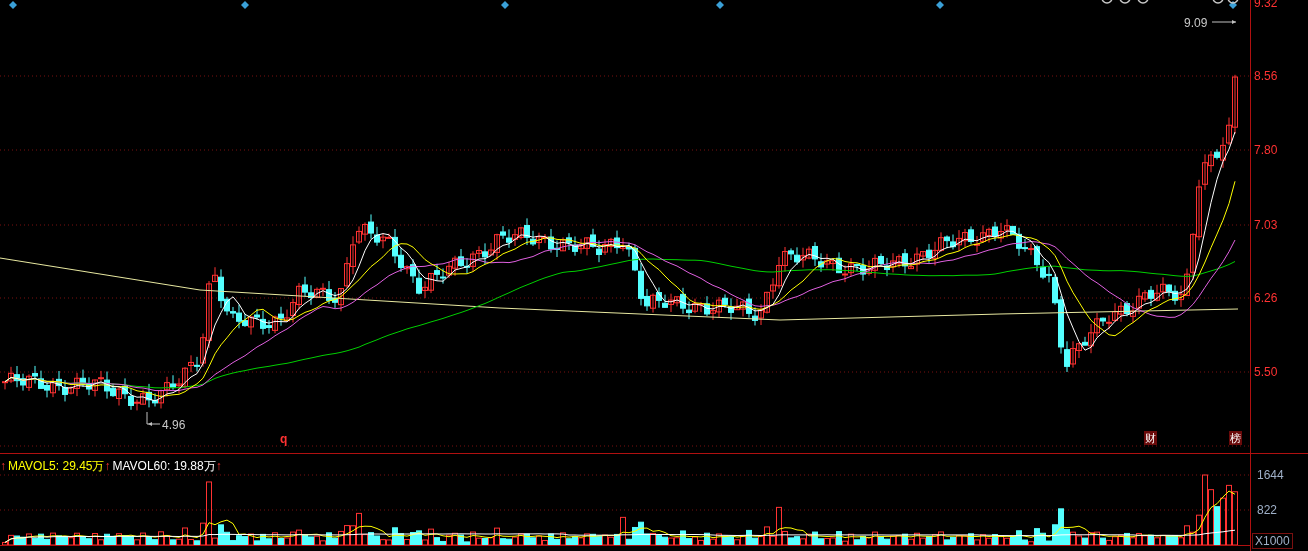 Image resolution: width=1308 pixels, height=551 pixels. What do you see at coordinates (1235, 438) in the screenshot?
I see `event-badge: 榜` at bounding box center [1235, 438].